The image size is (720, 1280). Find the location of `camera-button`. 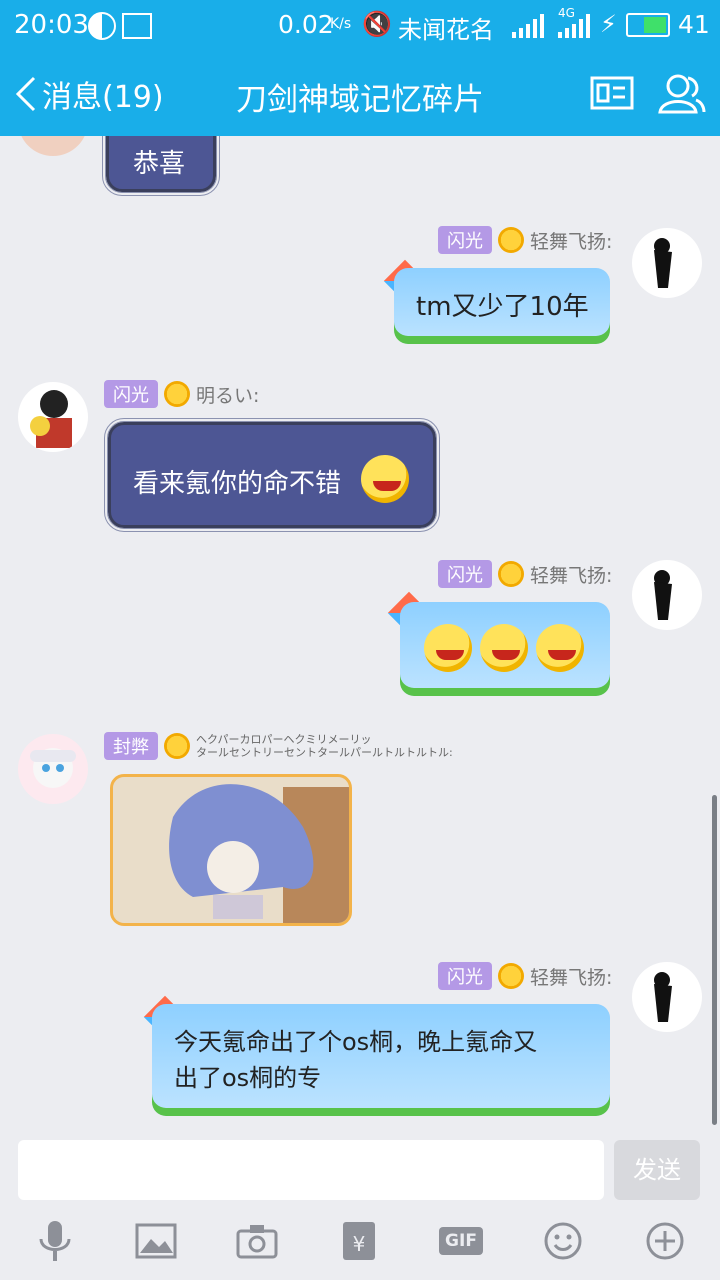

camera-button is located at coordinates (257, 1241).